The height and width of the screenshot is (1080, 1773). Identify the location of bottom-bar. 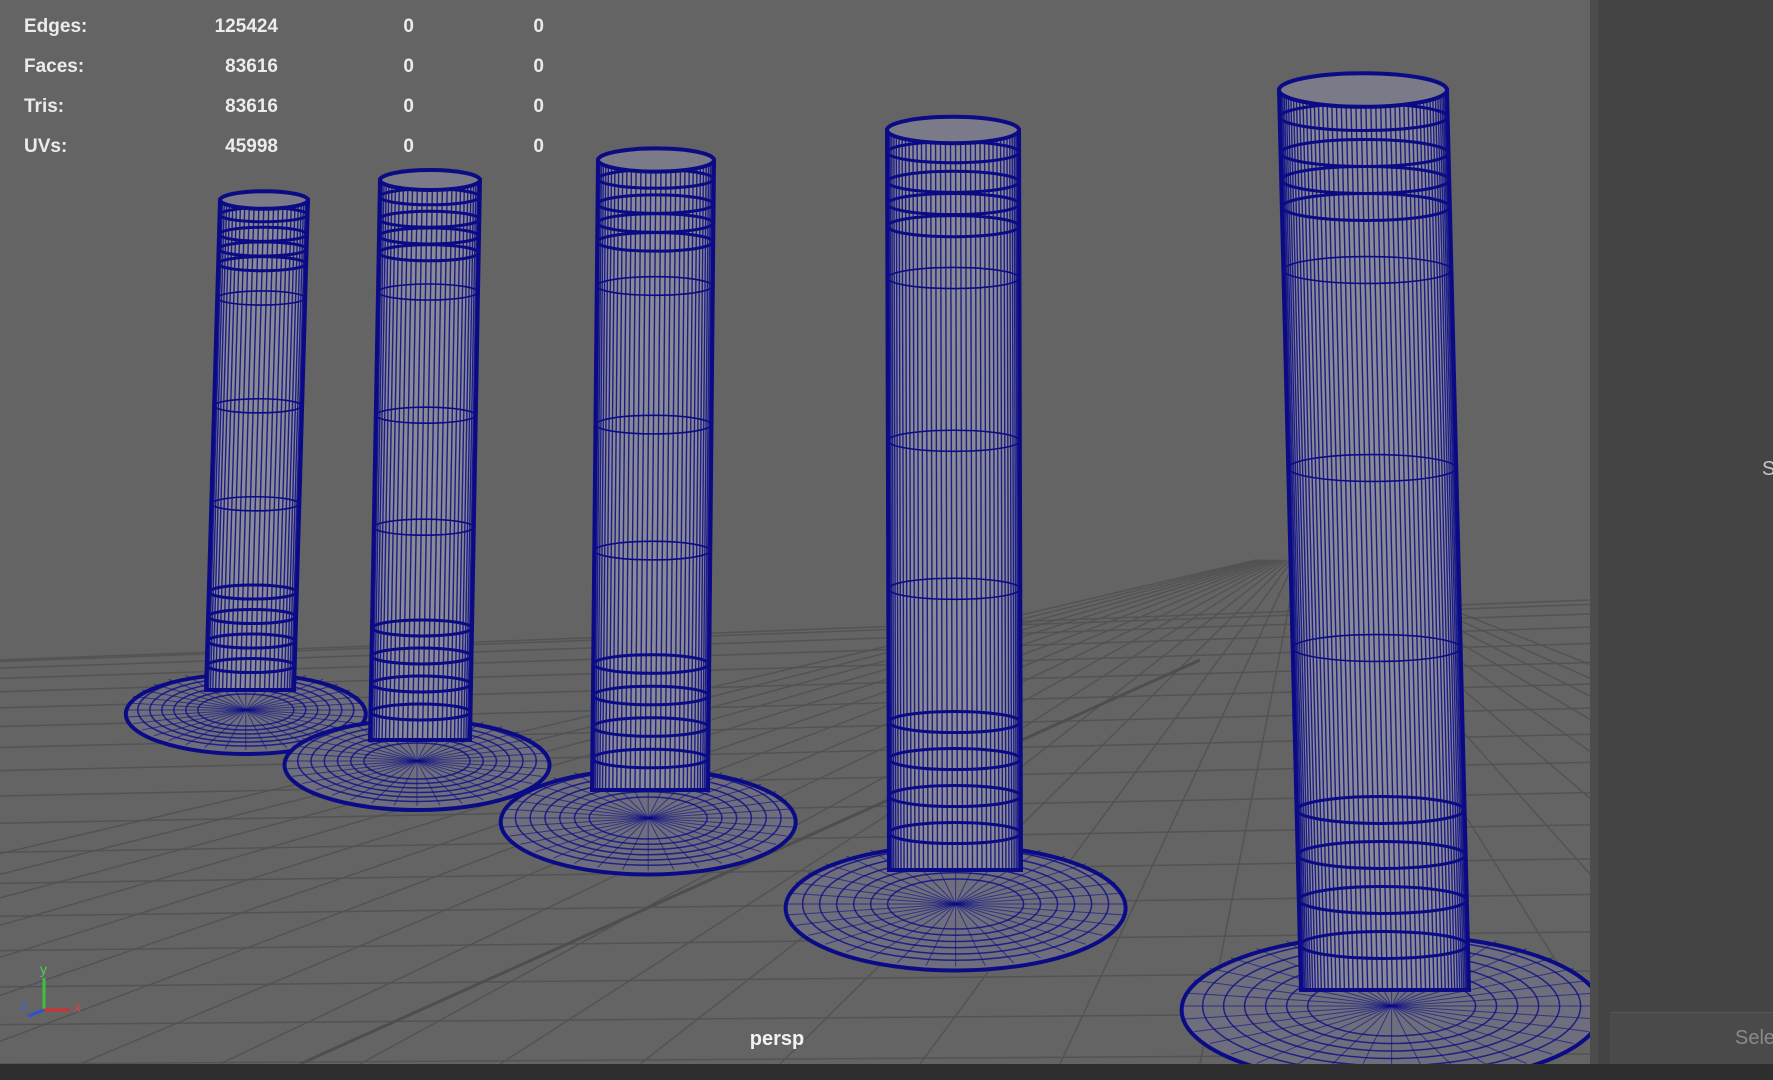
(886, 1072).